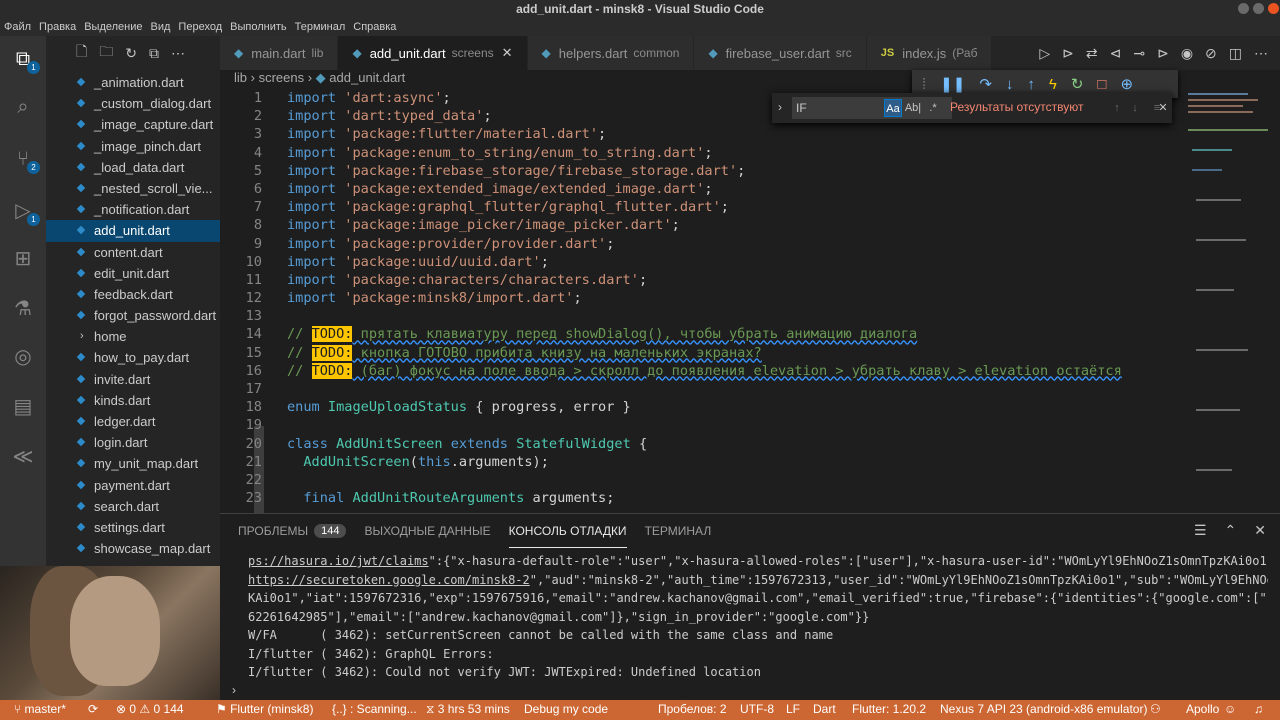  Describe the element at coordinates (133, 103) in the screenshot. I see `file-item: _custom_dialog.dart` at that location.